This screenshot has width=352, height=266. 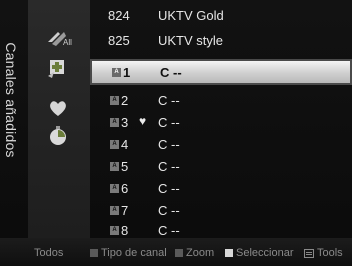 What do you see at coordinates (11, 100) in the screenshot?
I see `page-title: Canales añadidos` at bounding box center [11, 100].